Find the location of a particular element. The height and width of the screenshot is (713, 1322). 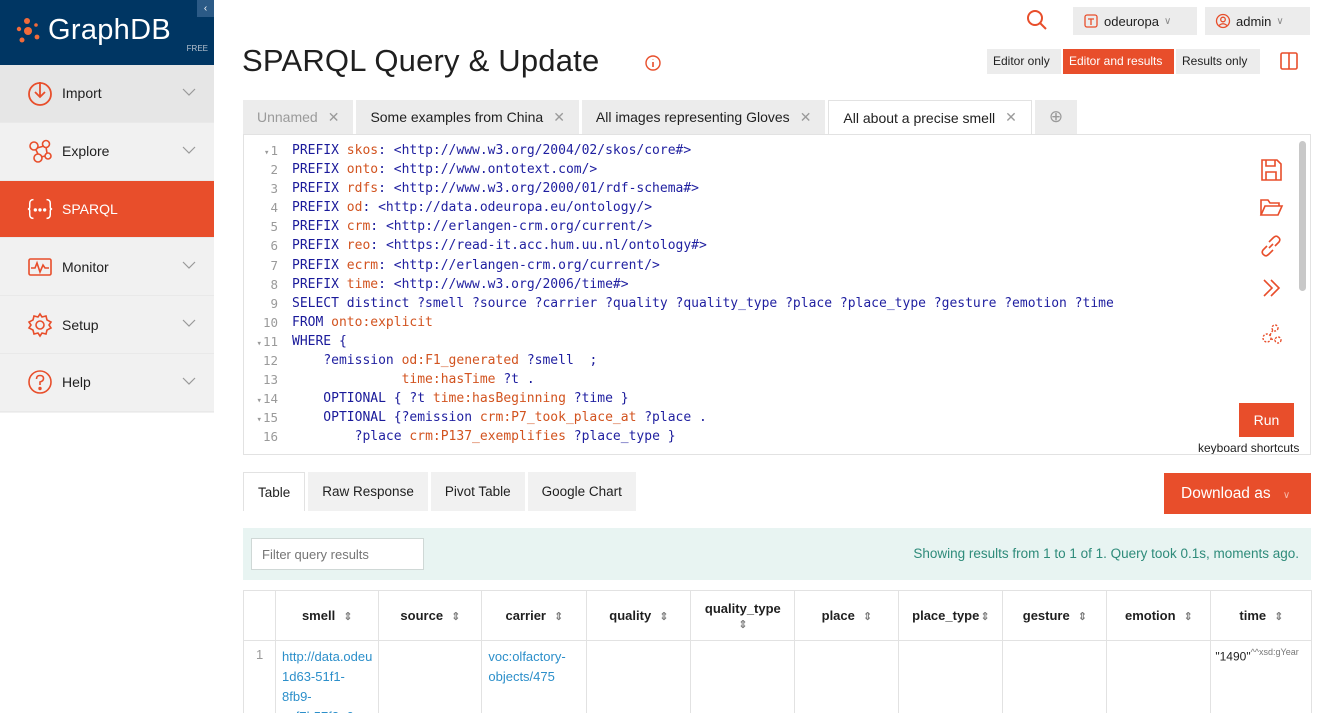

tab-table: Table is located at coordinates (274, 491).